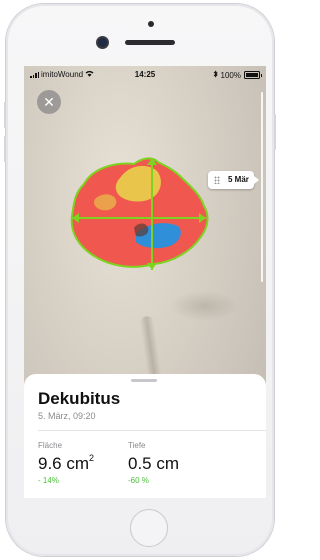 This screenshot has width=320, height=560. Describe the element at coordinates (253, 75) in the screenshot. I see `battery-icon` at that location.